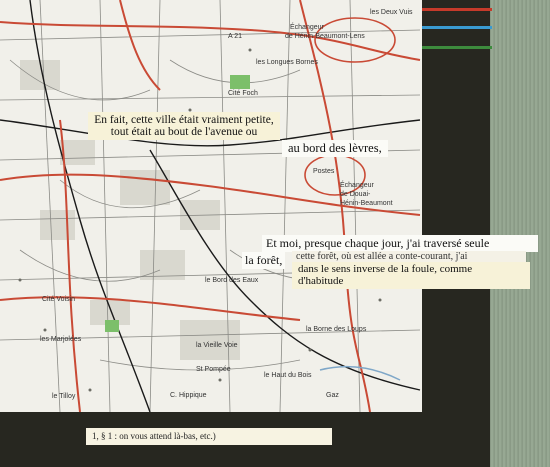 The height and width of the screenshot is (467, 550). I want to click on map-label-haut-bois: le Haut du Bois, so click(288, 375).